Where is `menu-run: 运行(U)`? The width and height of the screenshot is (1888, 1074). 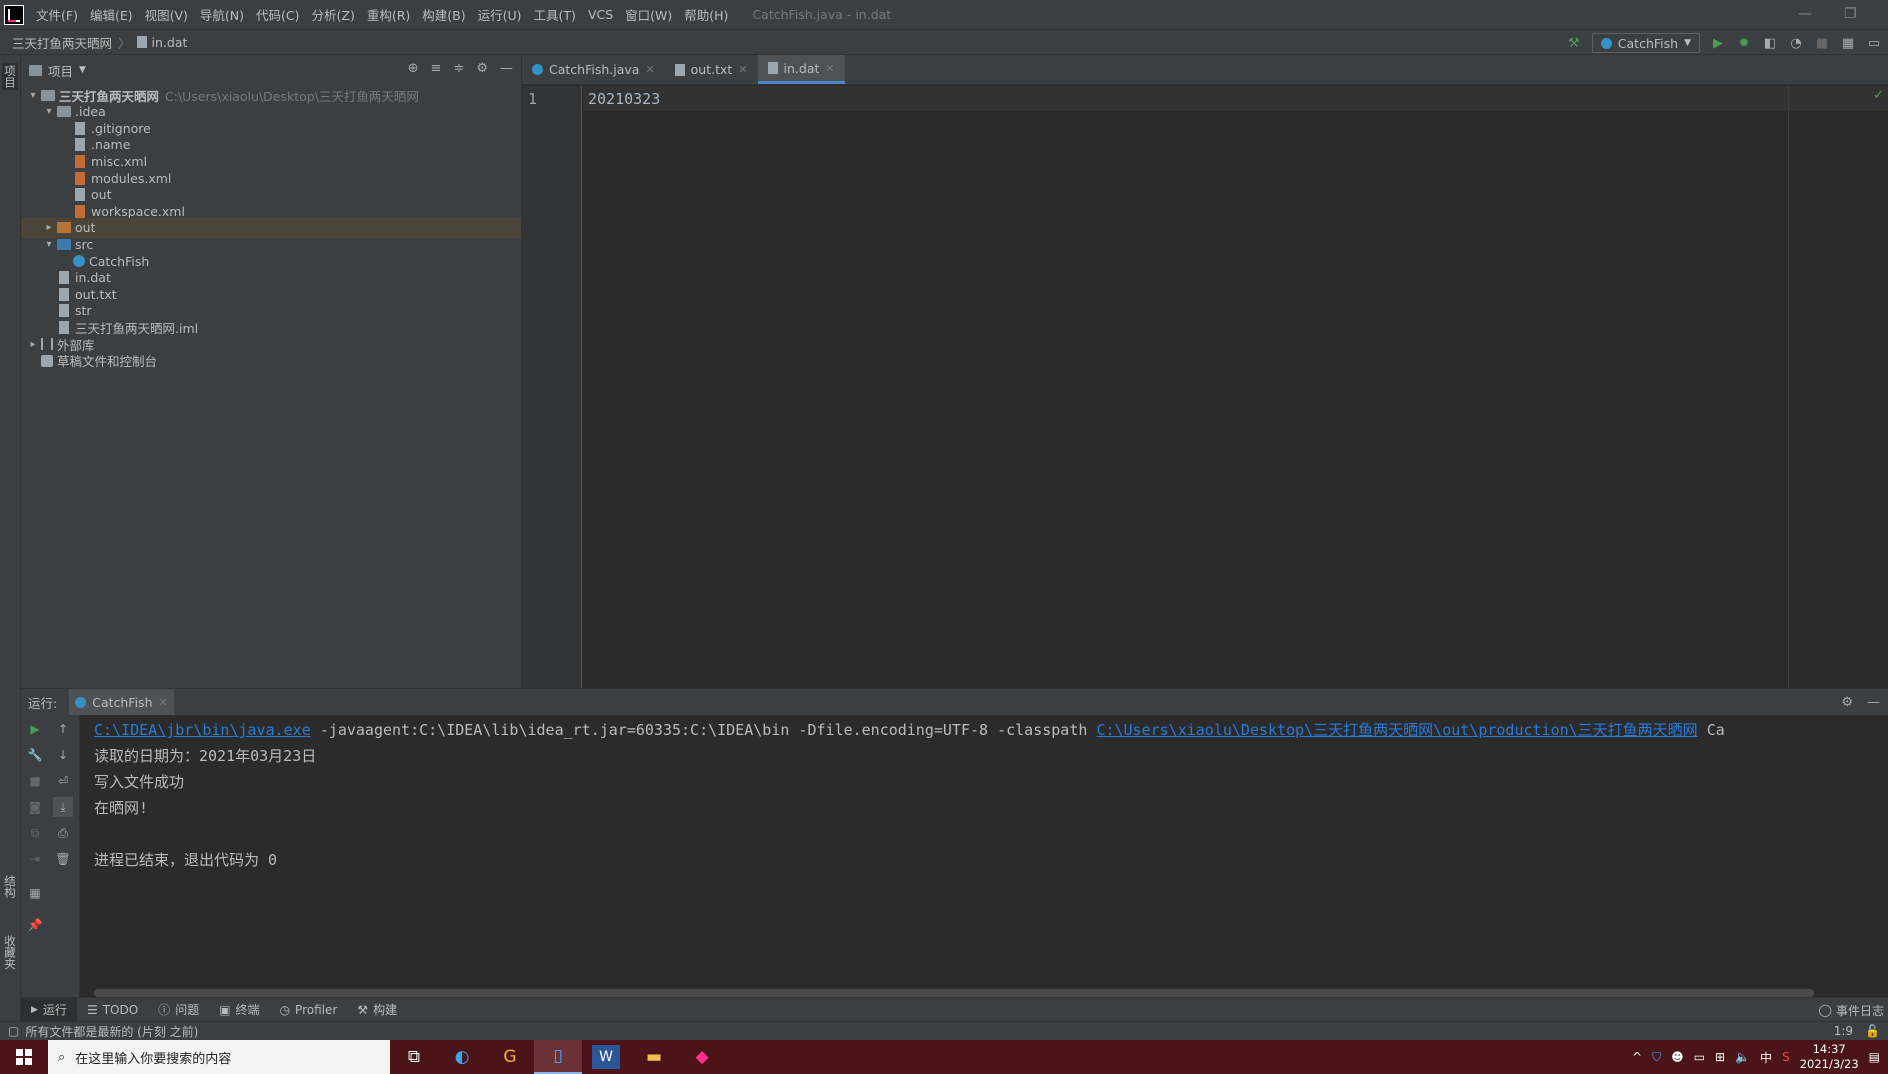
menu-run: 运行(U) is located at coordinates (500, 14).